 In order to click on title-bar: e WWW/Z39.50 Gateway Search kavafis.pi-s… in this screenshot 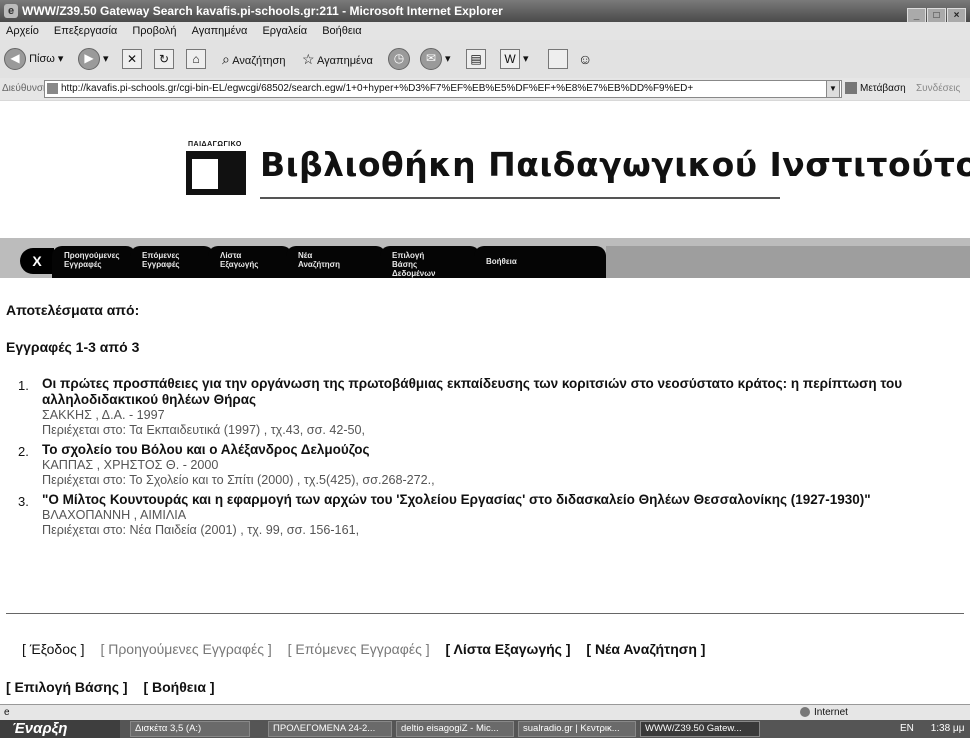, I will do `click(485, 12)`.